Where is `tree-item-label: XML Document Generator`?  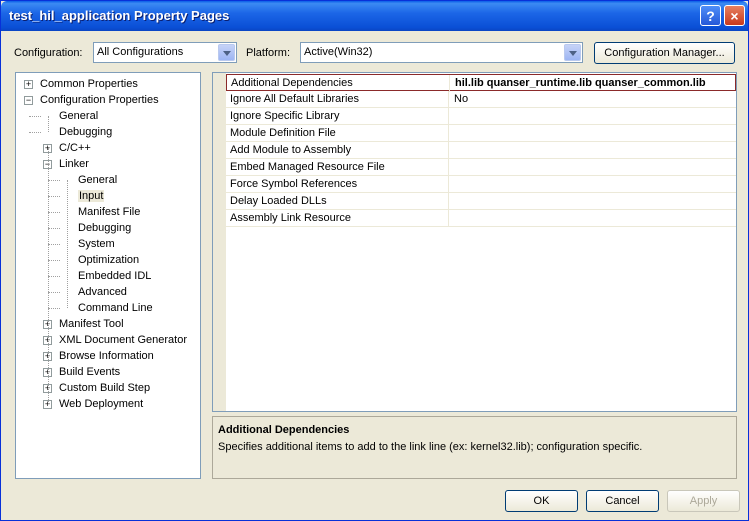
tree-item-label: XML Document Generator is located at coordinates (123, 340).